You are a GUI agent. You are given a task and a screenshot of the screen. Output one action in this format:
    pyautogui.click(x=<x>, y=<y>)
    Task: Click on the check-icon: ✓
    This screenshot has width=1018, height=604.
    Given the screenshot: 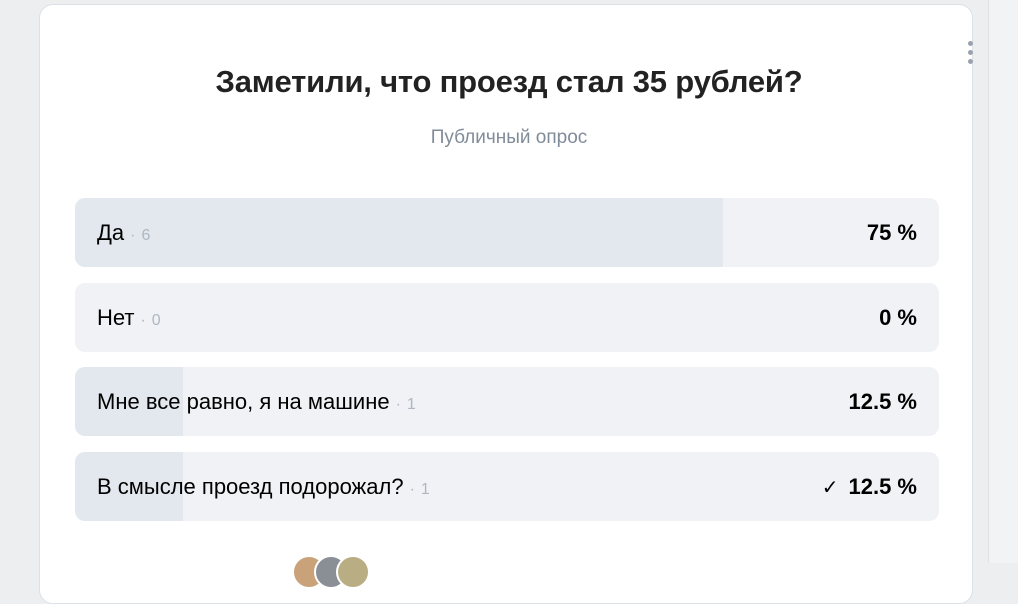 What is the action you would take?
    pyautogui.click(x=830, y=488)
    